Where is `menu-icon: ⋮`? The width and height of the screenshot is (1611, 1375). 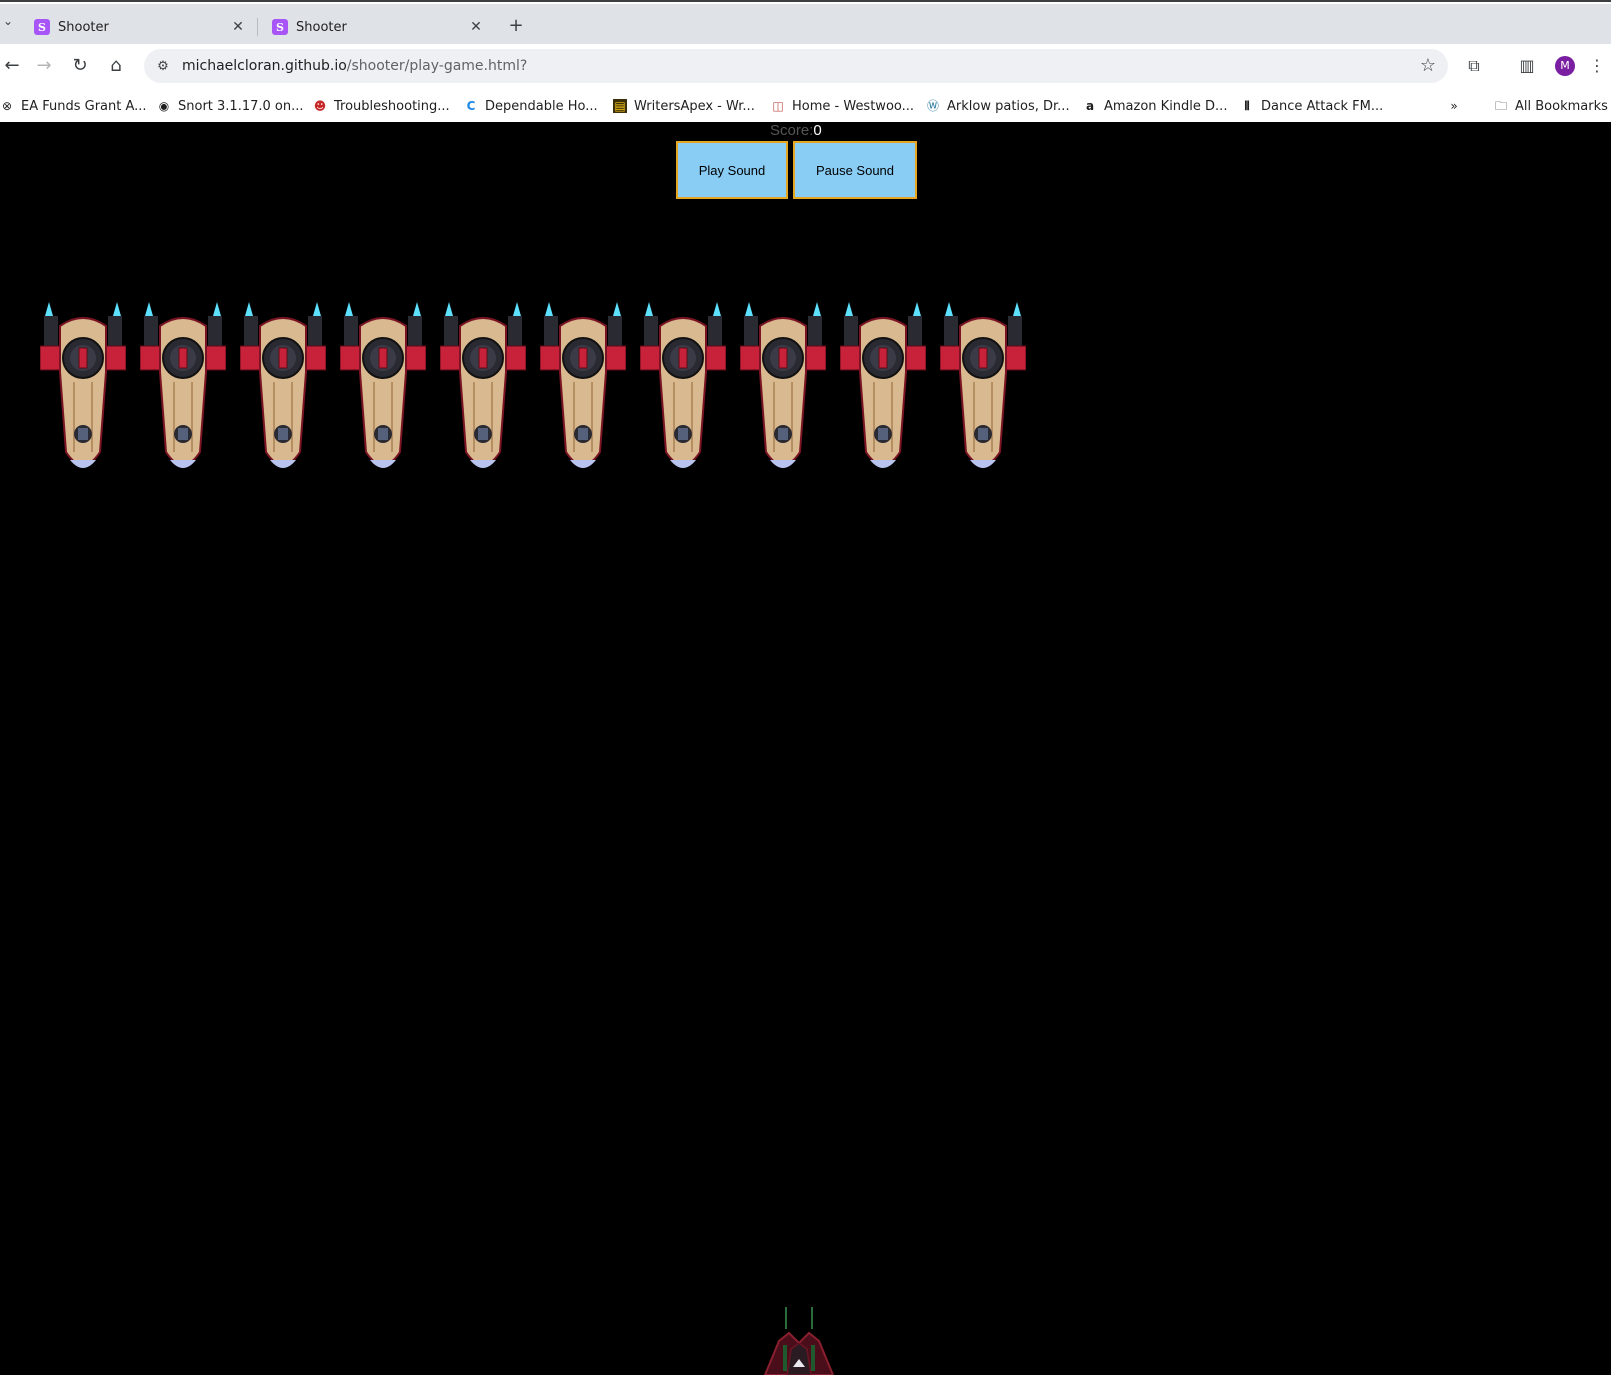
menu-icon: ⋮ is located at coordinates (1597, 66).